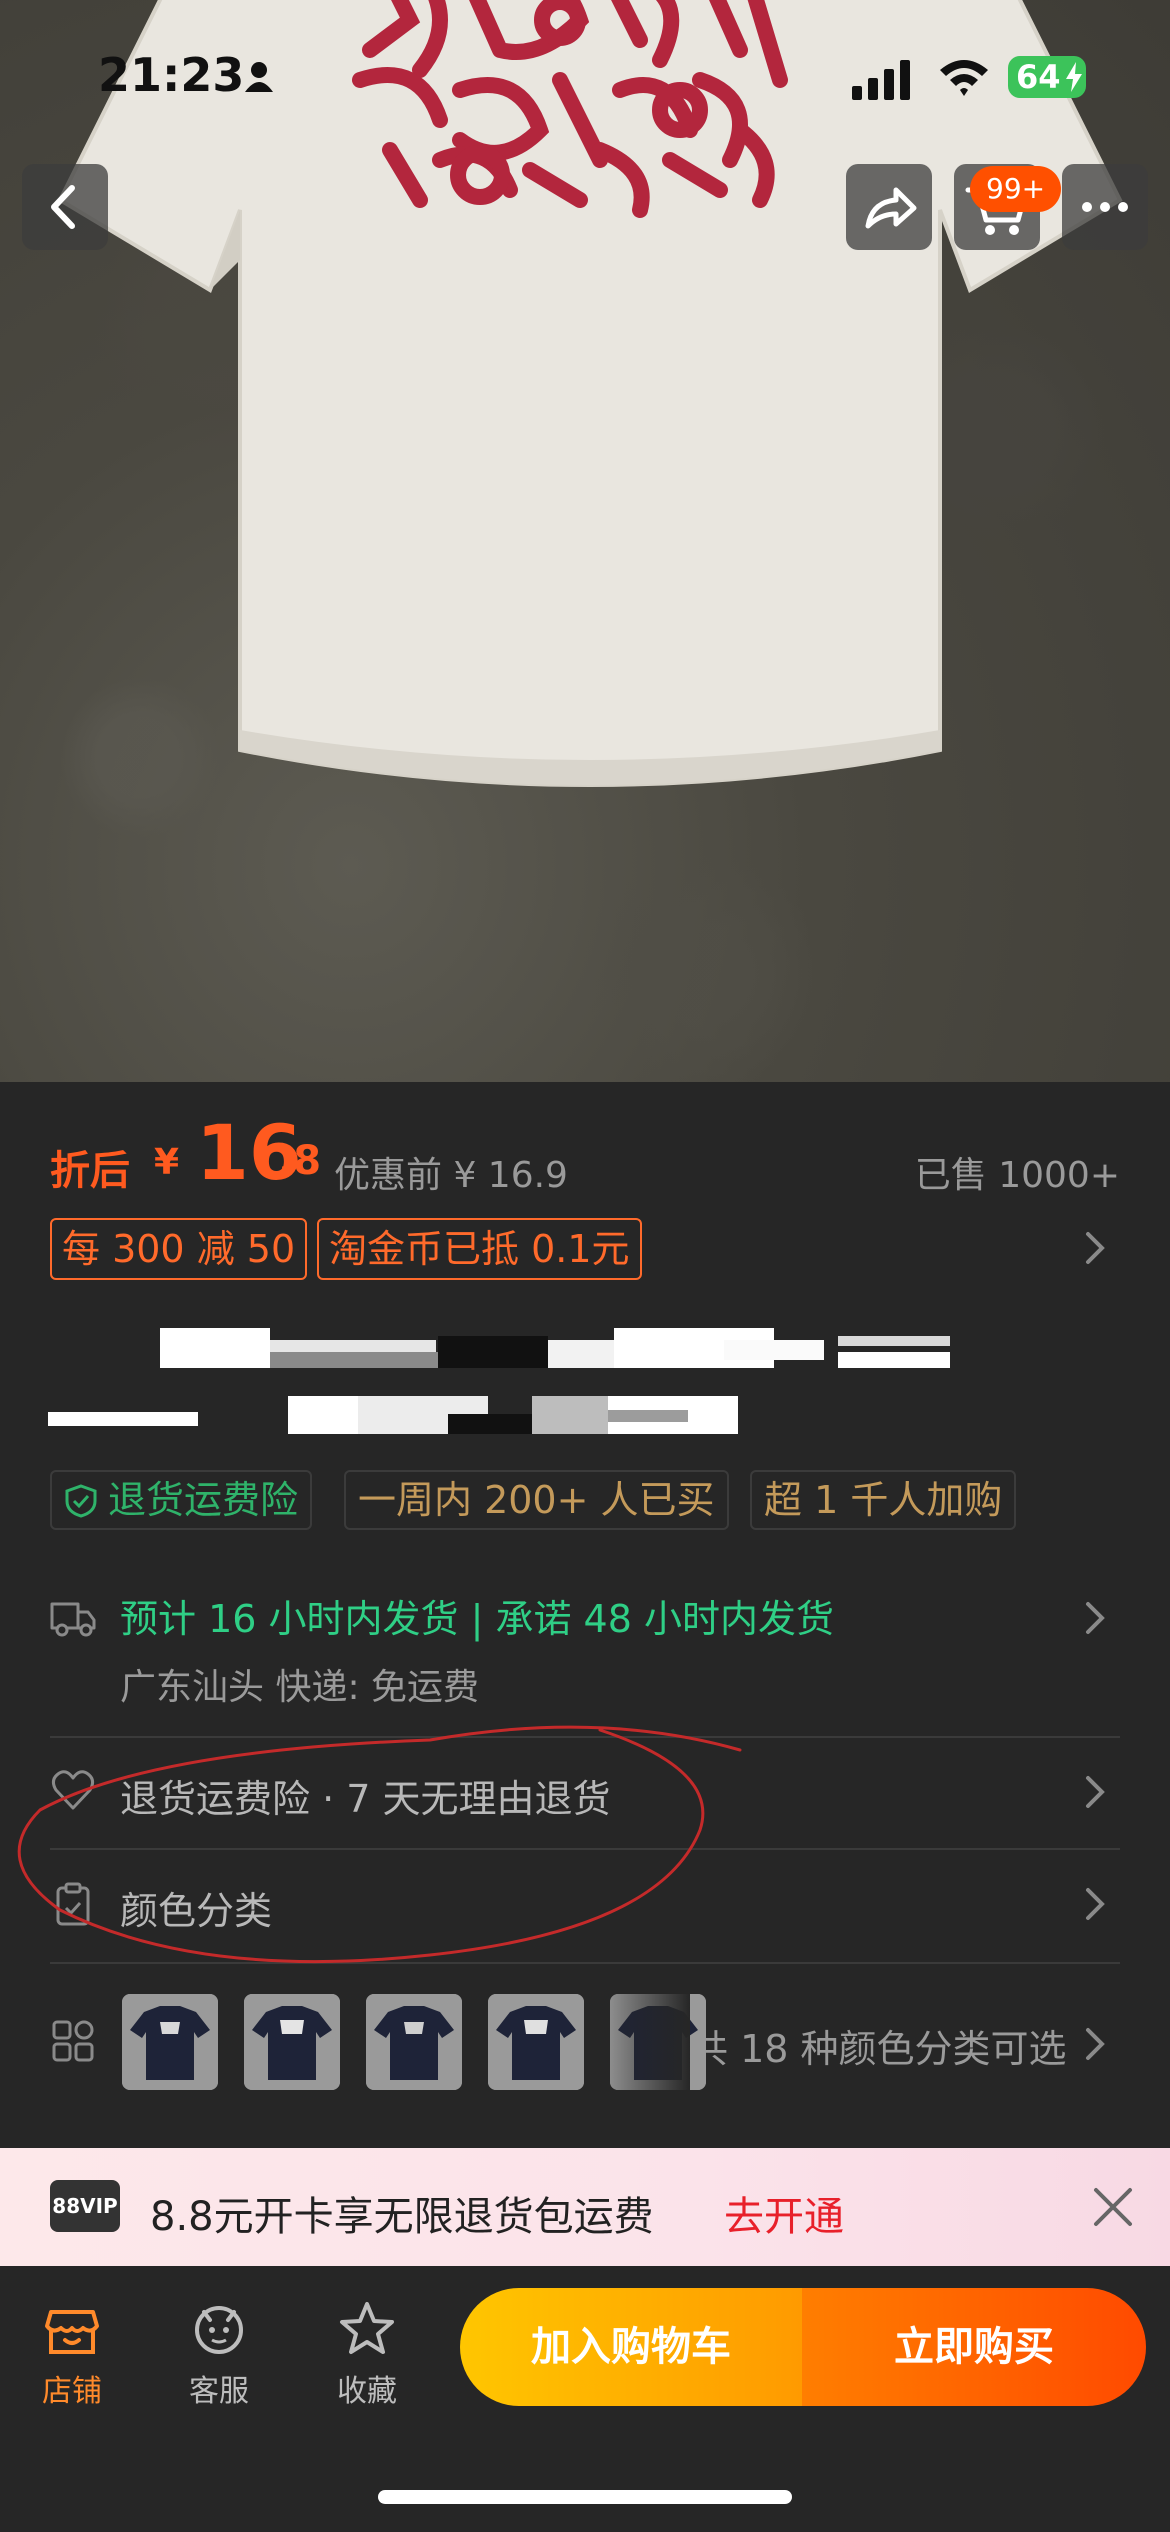 This screenshot has width=1170, height=2532. What do you see at coordinates (72, 2332) in the screenshot?
I see `store-icon` at bounding box center [72, 2332].